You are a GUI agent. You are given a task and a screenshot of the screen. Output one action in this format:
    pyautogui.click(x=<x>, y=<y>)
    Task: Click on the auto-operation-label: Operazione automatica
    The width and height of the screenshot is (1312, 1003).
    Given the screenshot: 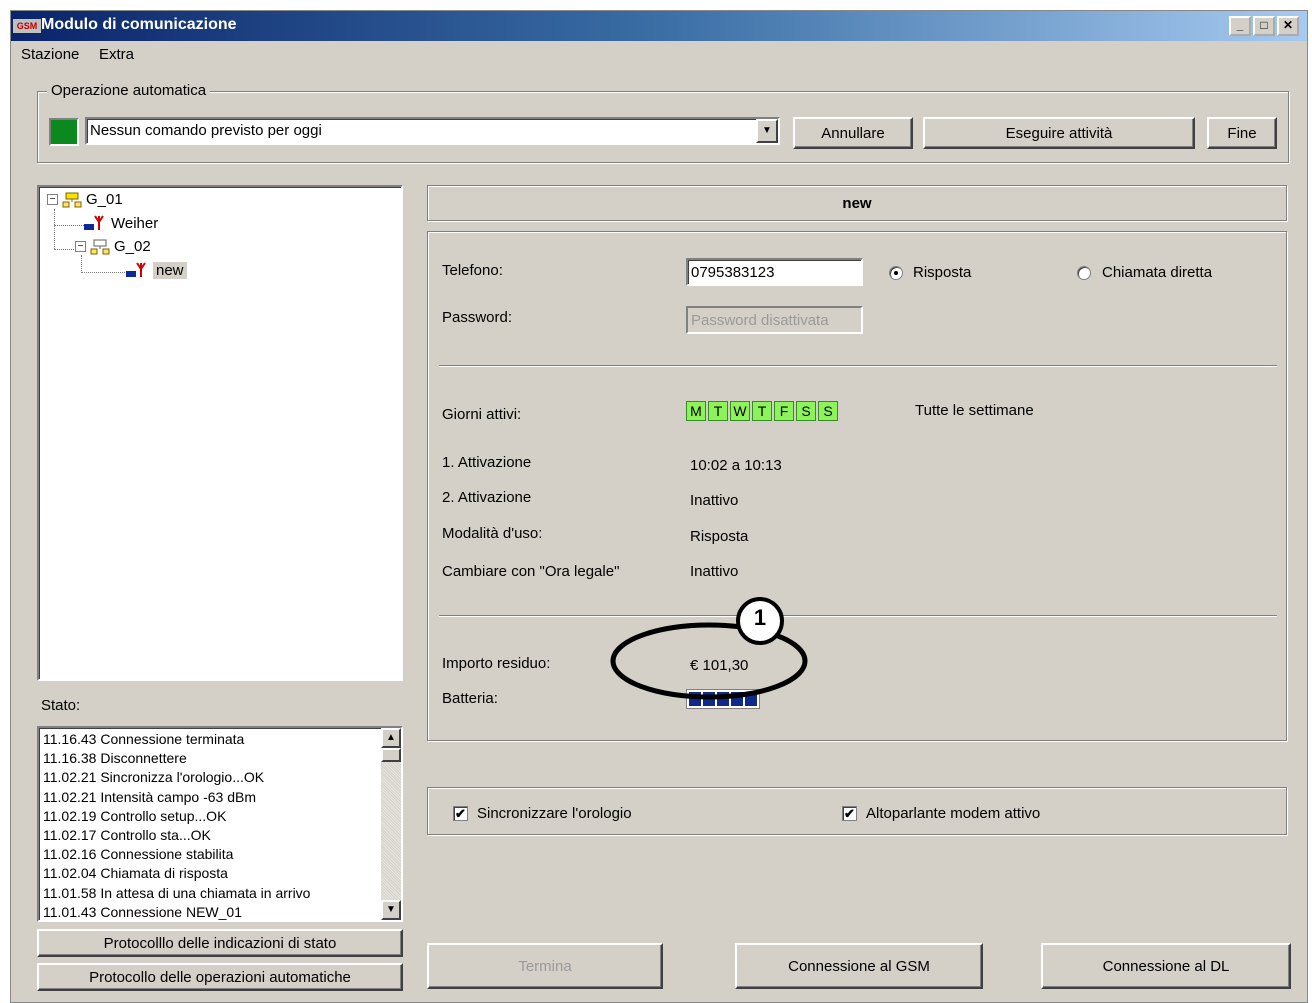 What is the action you would take?
    pyautogui.click(x=129, y=90)
    